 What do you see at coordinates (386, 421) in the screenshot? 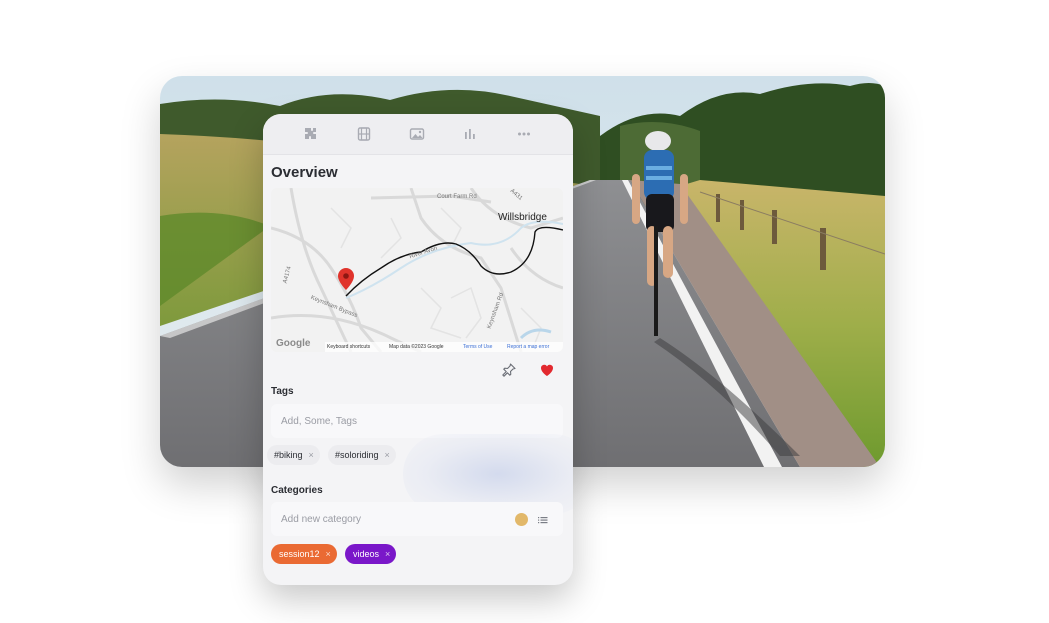
I see `tags-input` at bounding box center [386, 421].